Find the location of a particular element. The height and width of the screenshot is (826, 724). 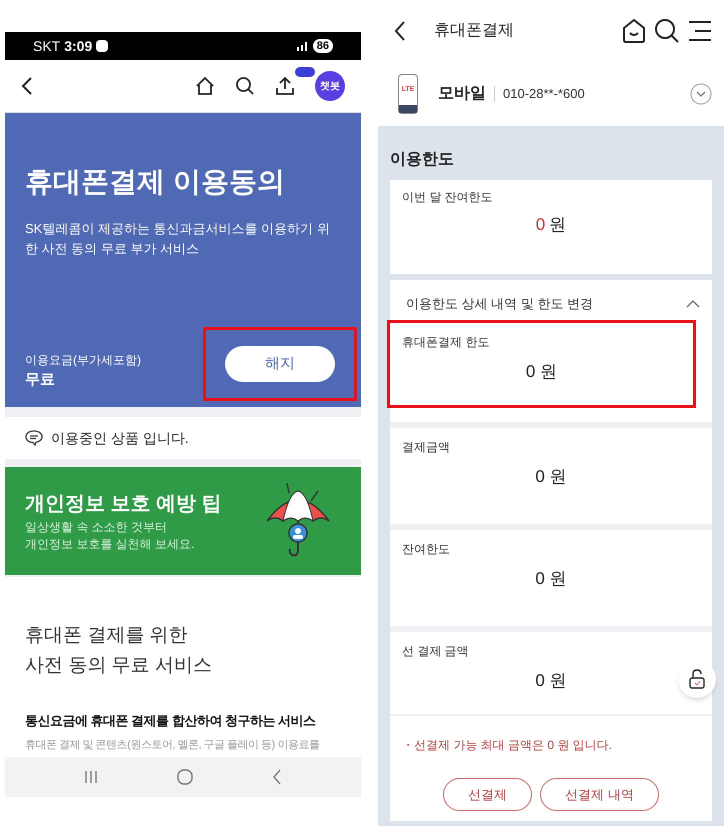

carrier-text: SKT is located at coordinates (46, 46).